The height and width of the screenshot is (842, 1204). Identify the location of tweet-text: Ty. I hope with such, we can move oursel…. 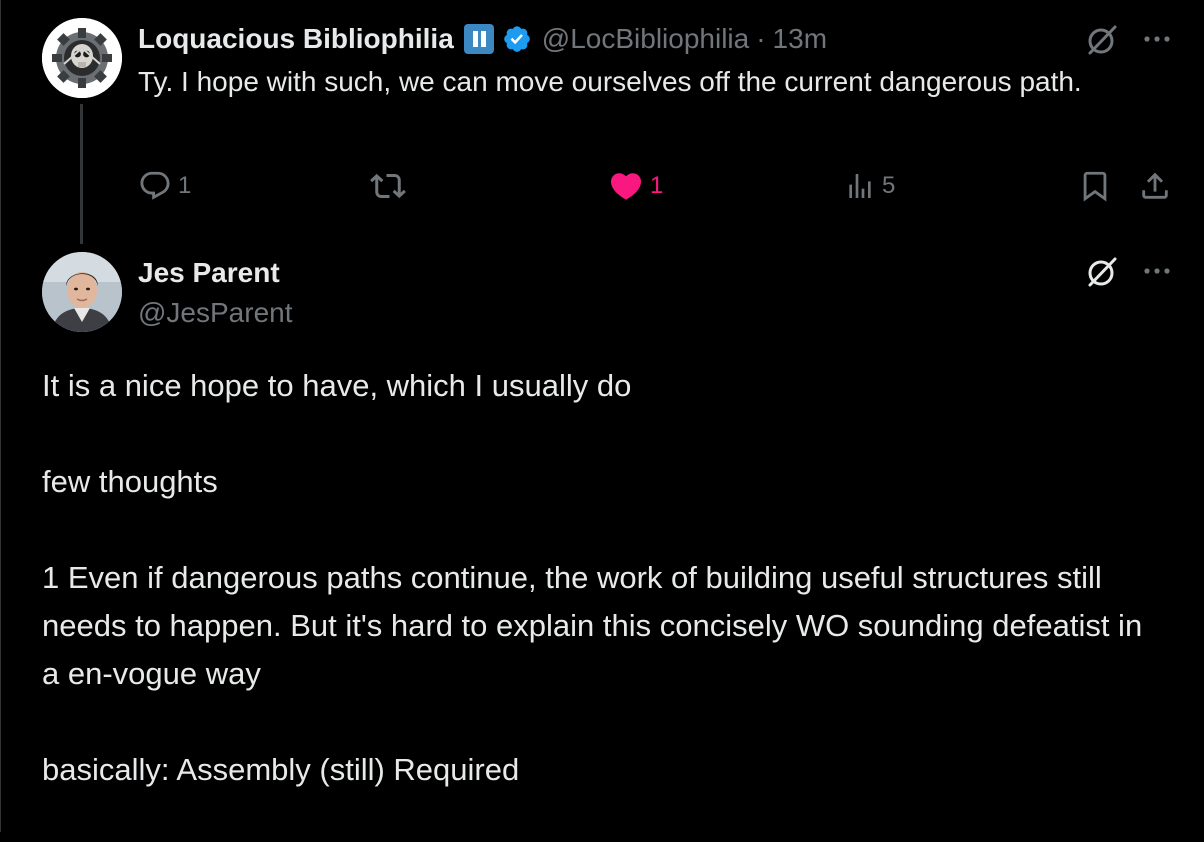
(610, 81).